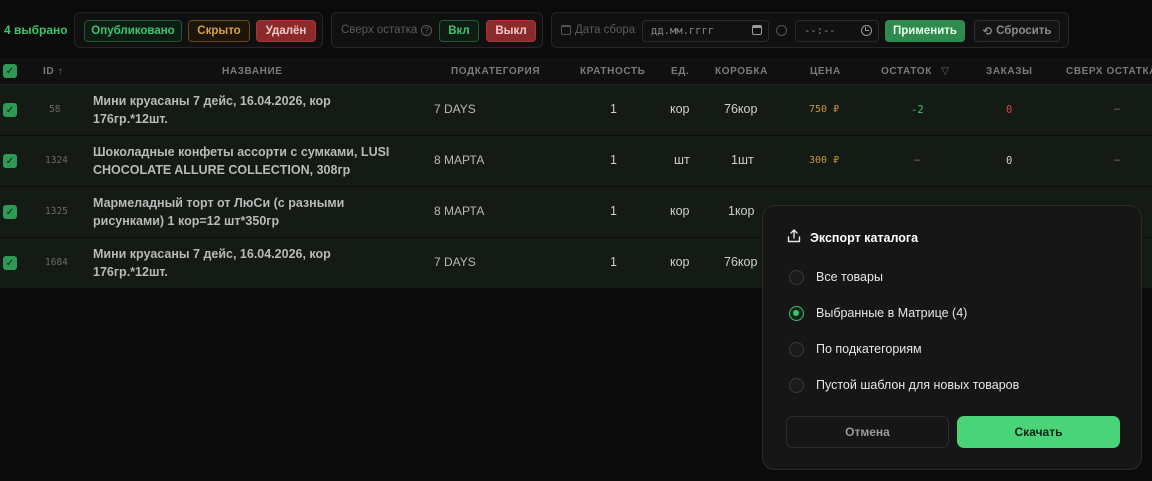  I want to click on header-box: КОРОБКА, so click(741, 71).